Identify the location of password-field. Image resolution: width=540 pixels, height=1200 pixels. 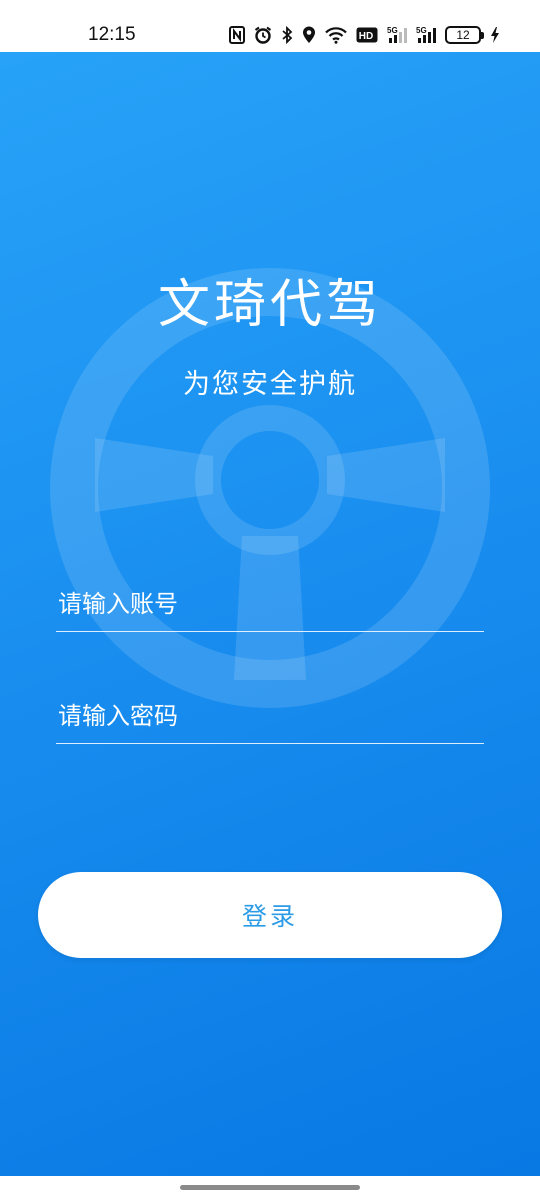
(270, 716).